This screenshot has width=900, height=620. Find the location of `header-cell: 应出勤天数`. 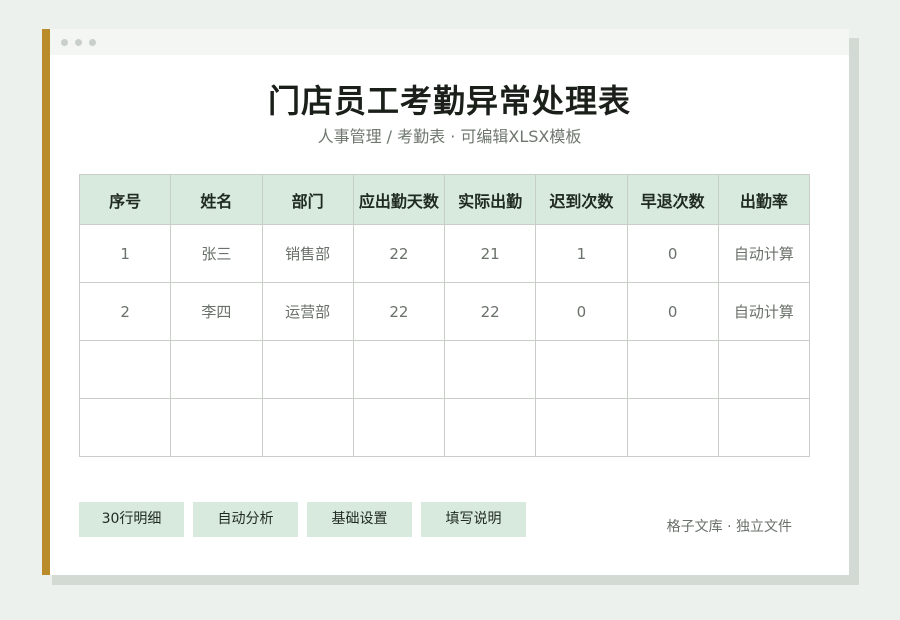

header-cell: 应出勤天数 is located at coordinates (399, 199).